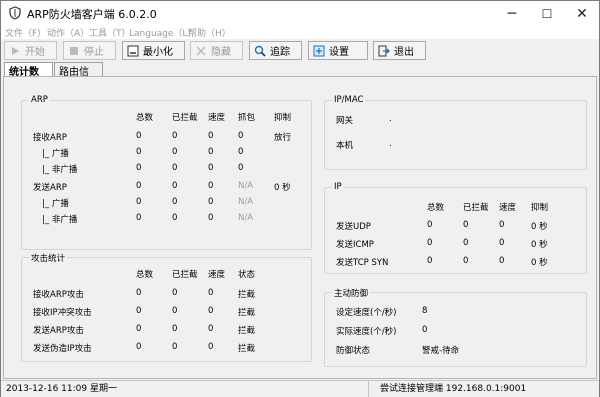  What do you see at coordinates (68, 32) in the screenshot?
I see `menu-action: 动作（A）` at bounding box center [68, 32].